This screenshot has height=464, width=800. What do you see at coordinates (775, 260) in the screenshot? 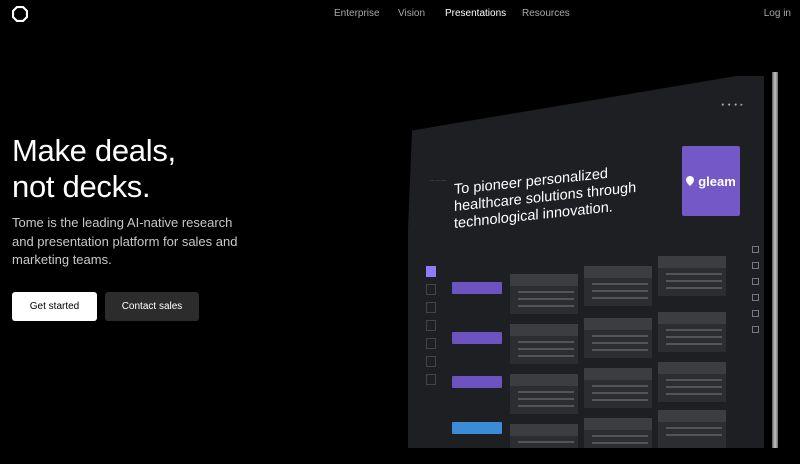
I see `device-frame` at bounding box center [775, 260].